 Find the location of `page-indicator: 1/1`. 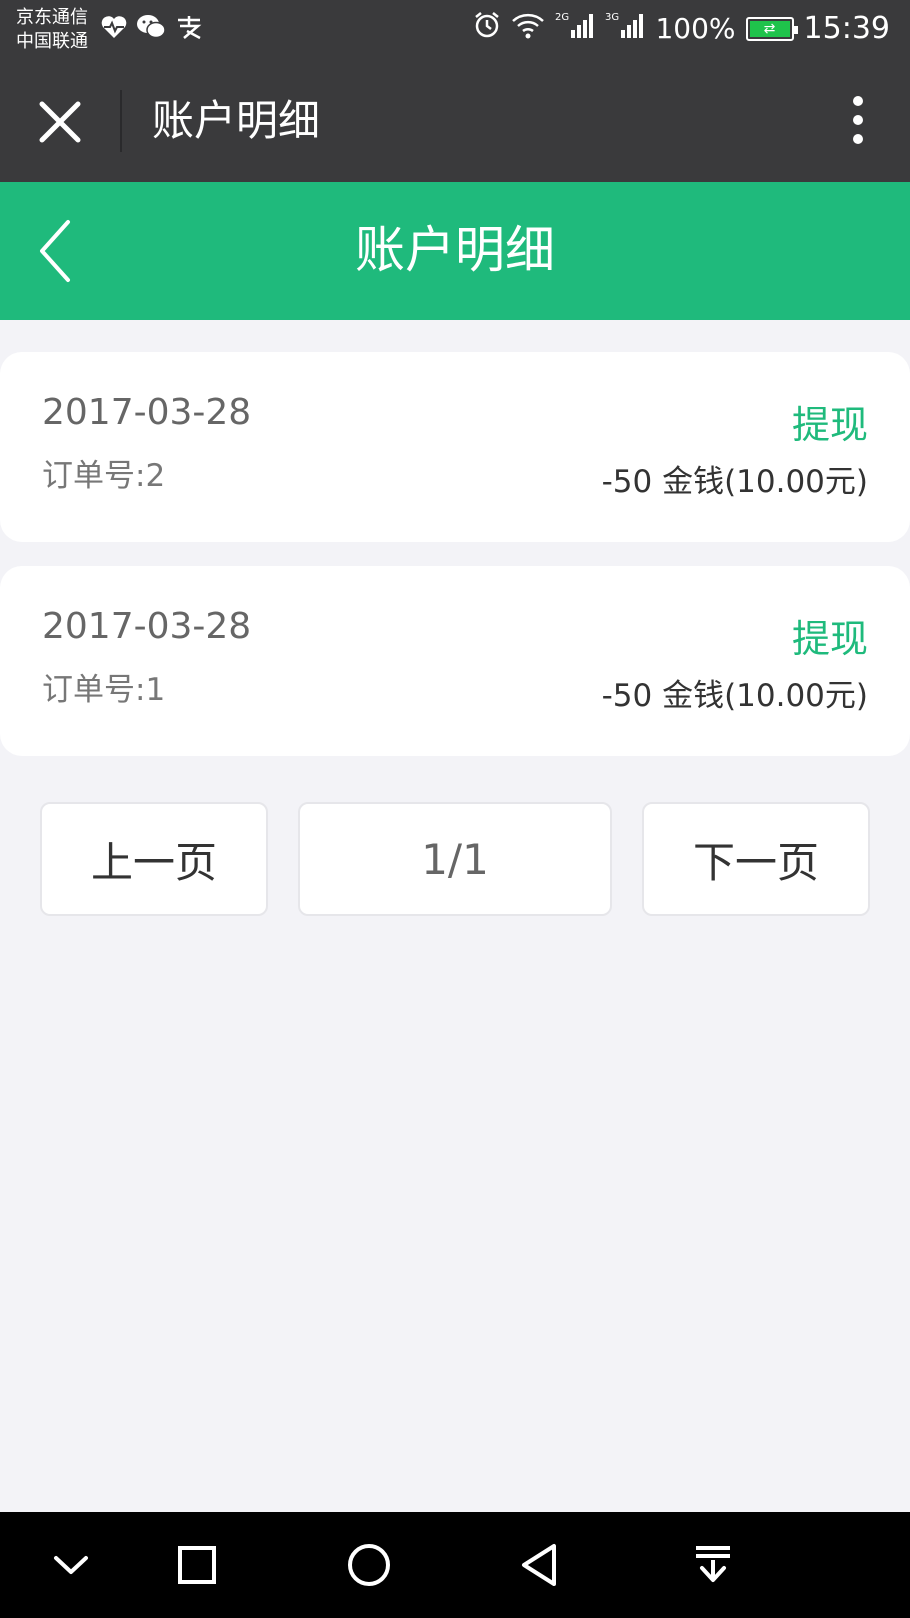

page-indicator: 1/1 is located at coordinates (455, 859).